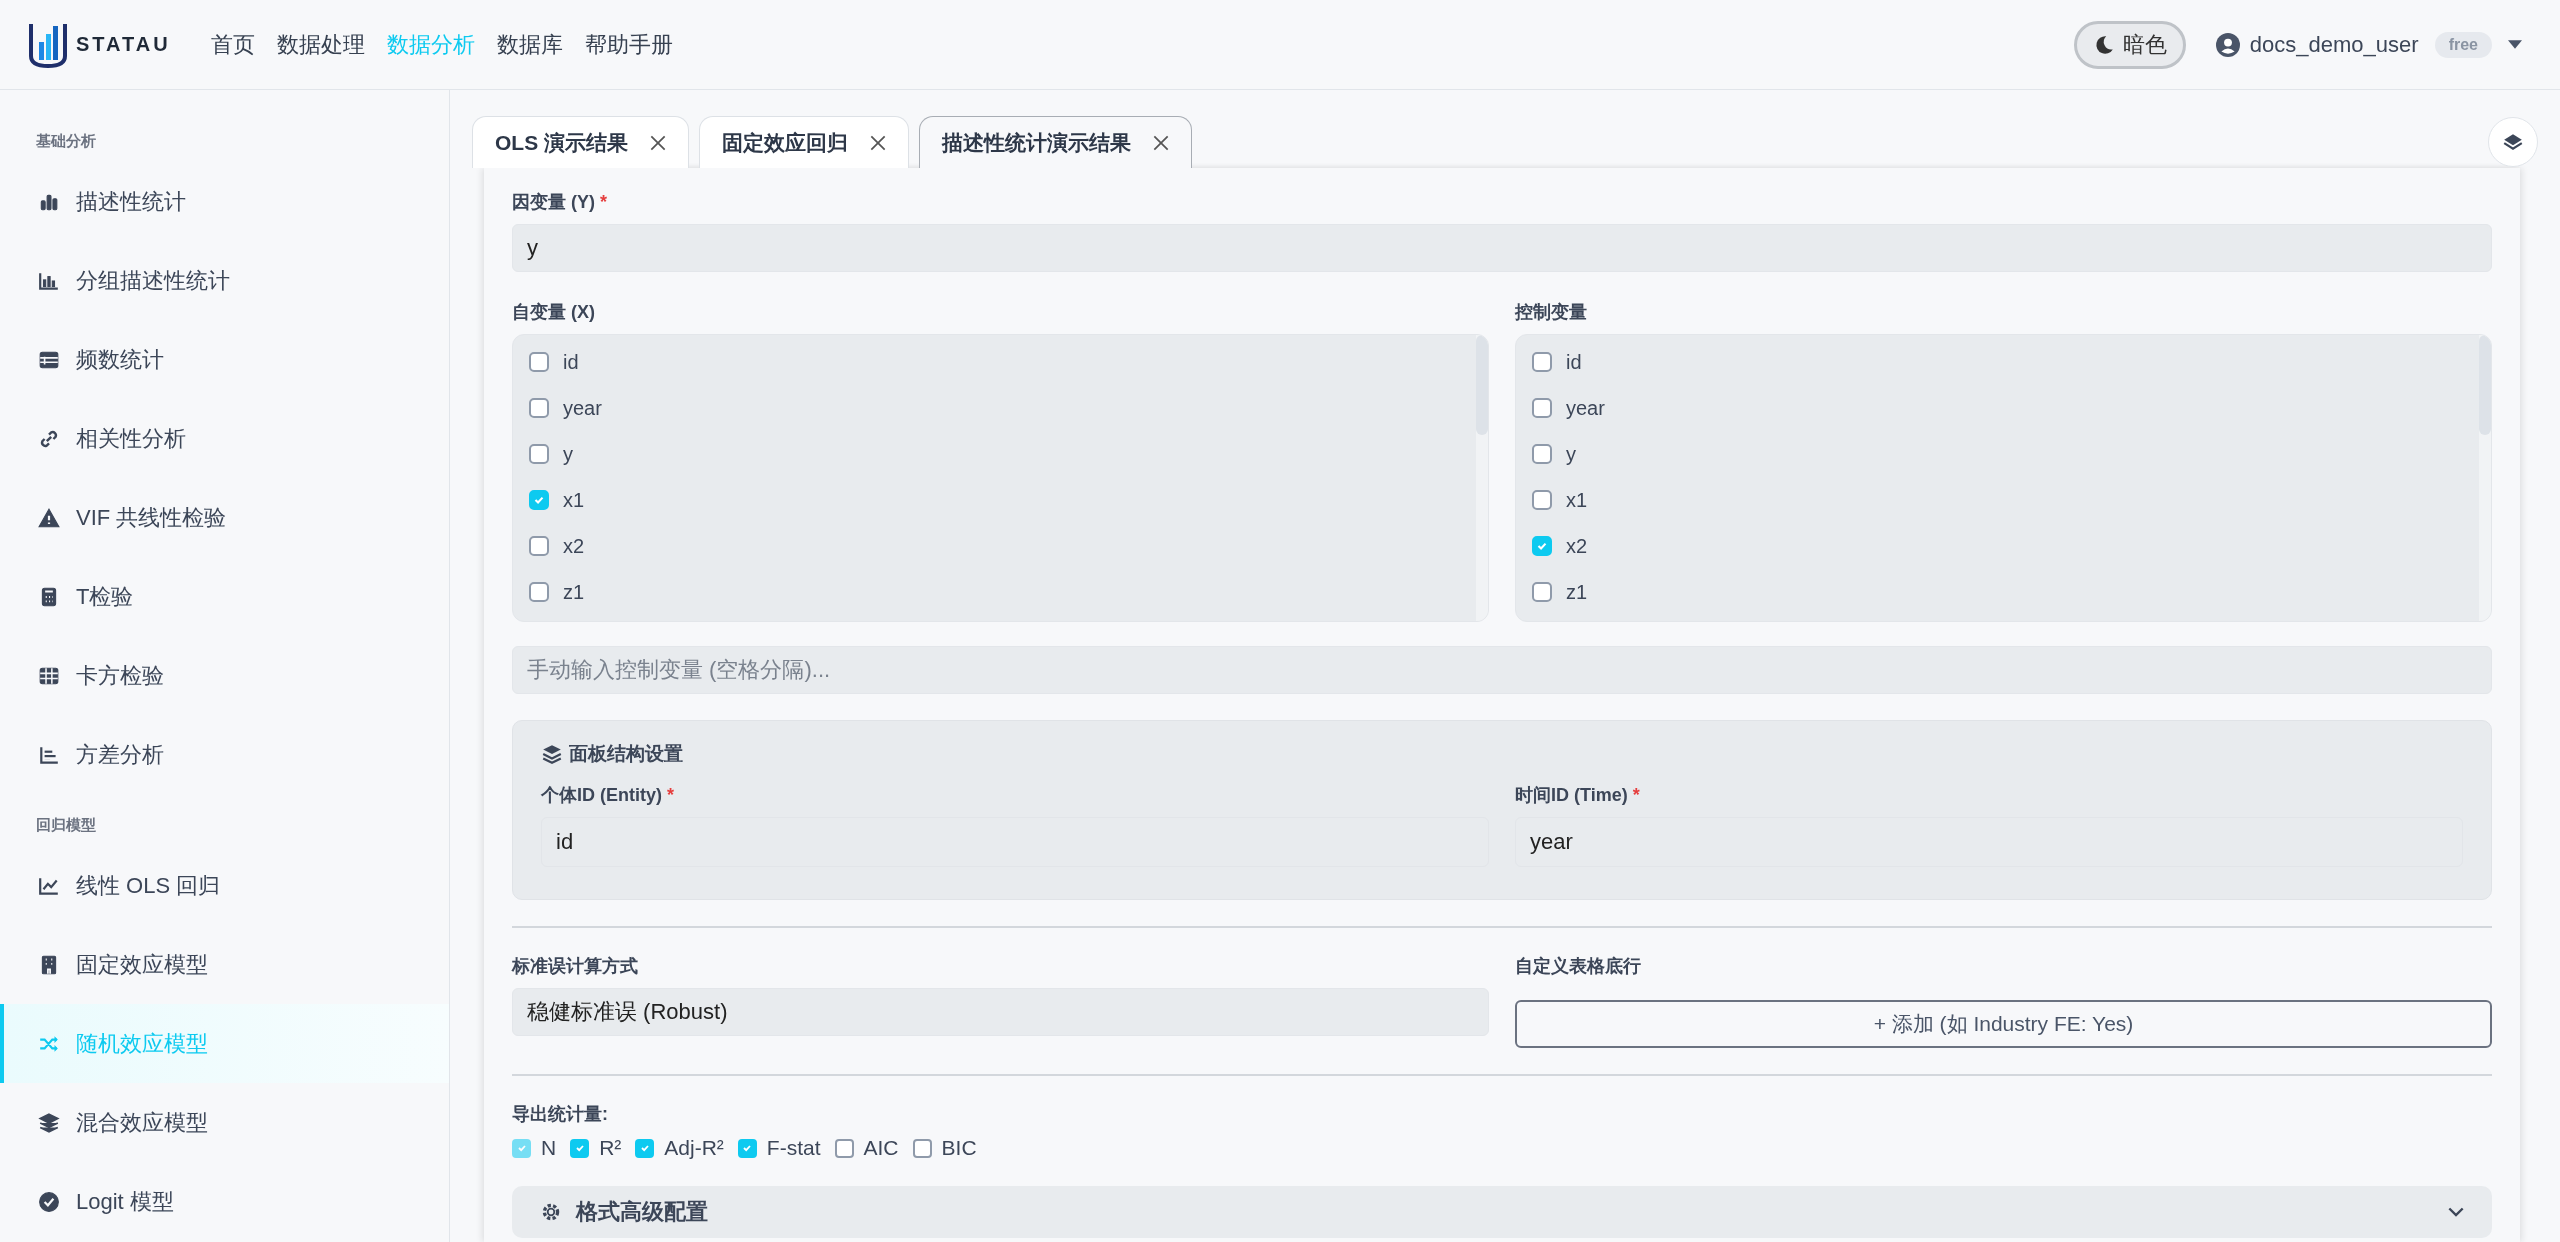  What do you see at coordinates (793, 1148) in the screenshot?
I see `option-label: F-stat` at bounding box center [793, 1148].